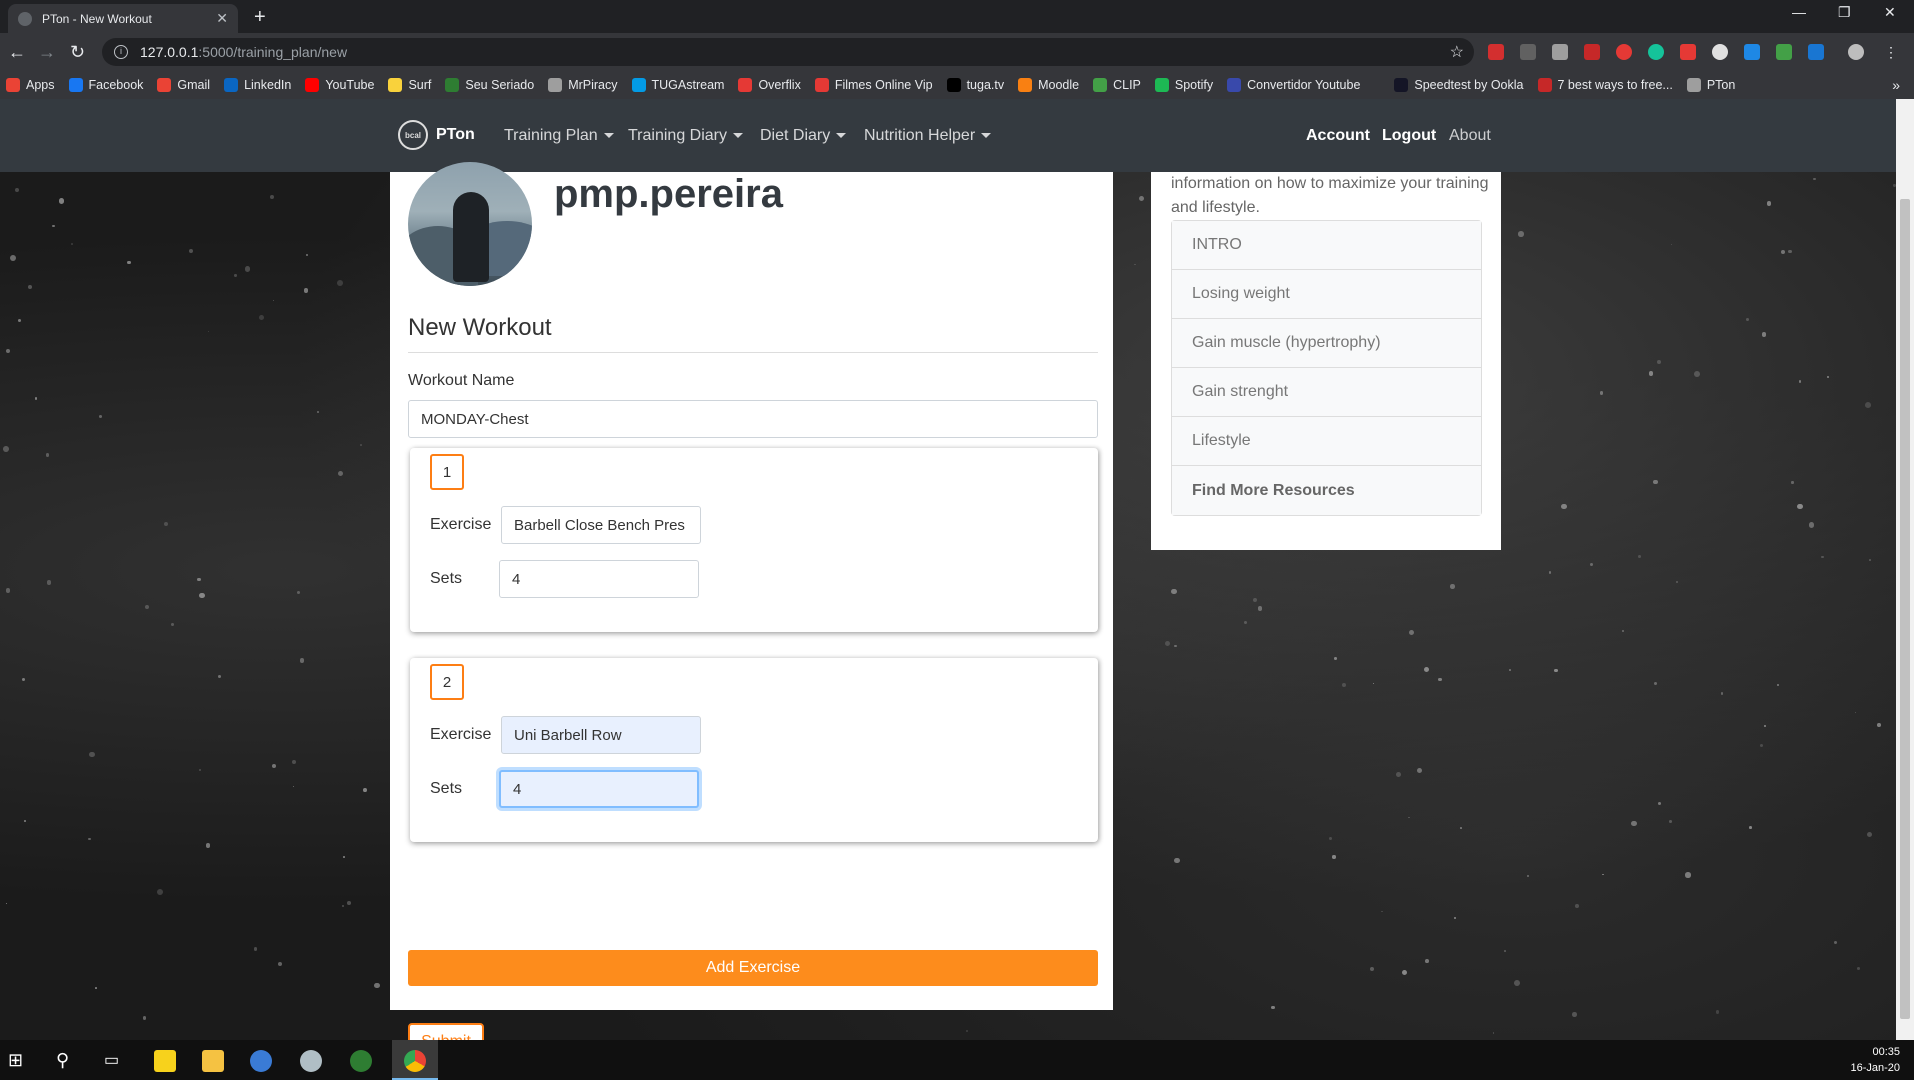 The width and height of the screenshot is (1914, 1080). I want to click on browser-tab: PTon - New Workout ✕, so click(123, 18).